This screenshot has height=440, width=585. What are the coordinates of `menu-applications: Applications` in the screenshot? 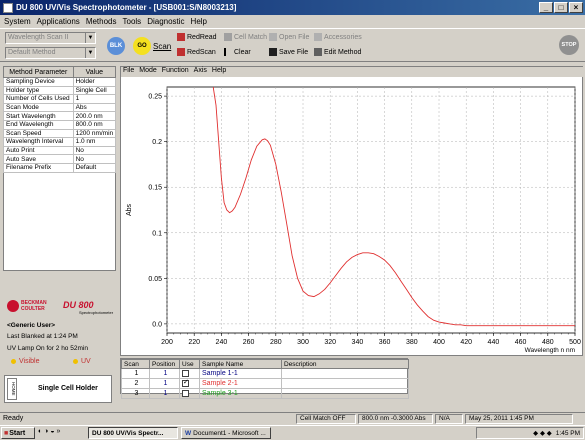 It's located at (58, 21).